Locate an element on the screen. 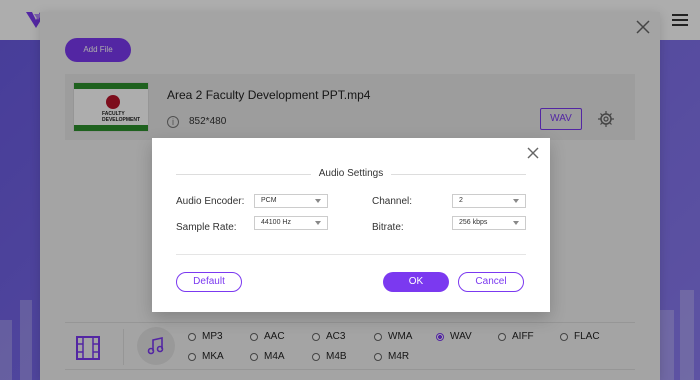  modal-title-text: Audio Settings is located at coordinates (351, 173).